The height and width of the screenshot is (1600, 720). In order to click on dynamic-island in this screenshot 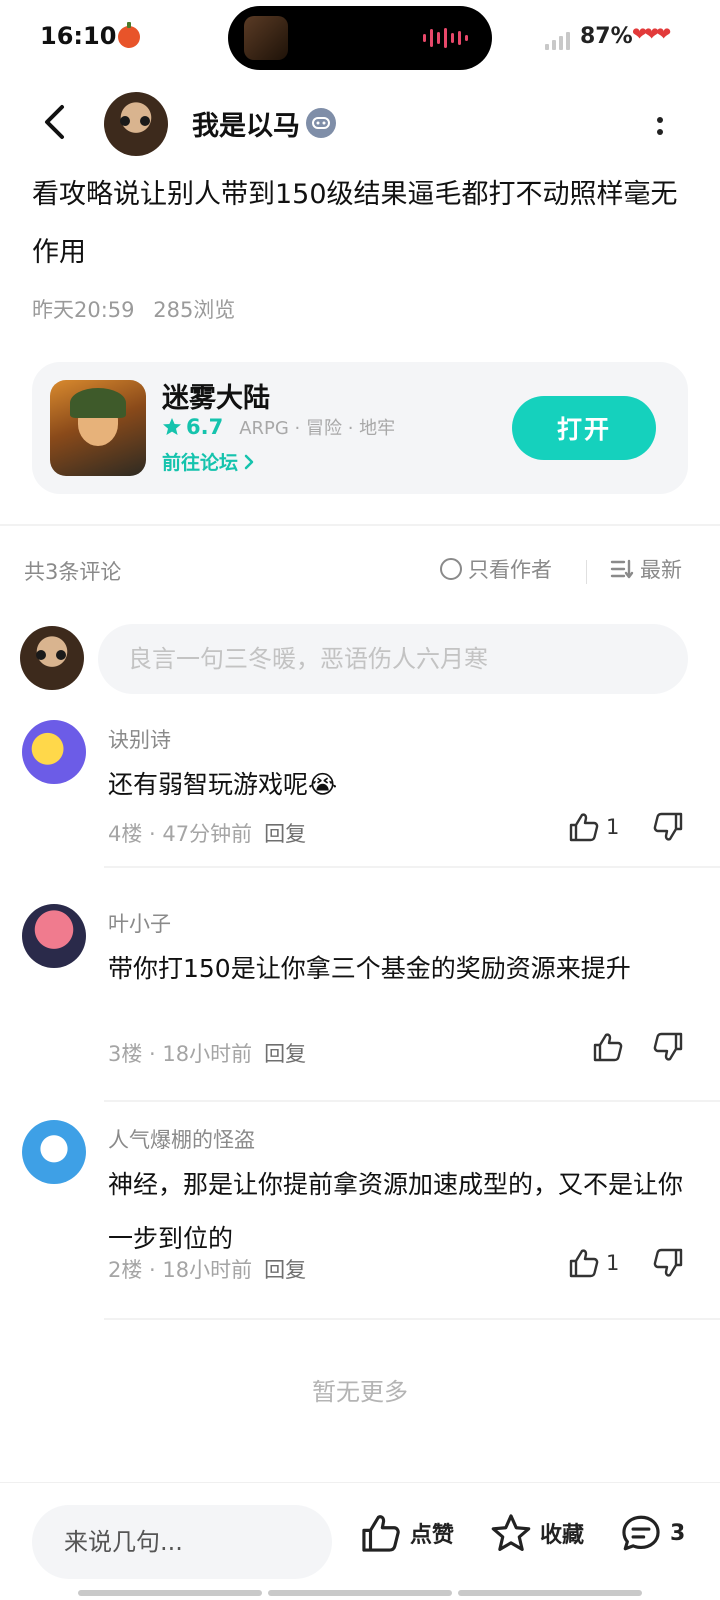, I will do `click(360, 38)`.